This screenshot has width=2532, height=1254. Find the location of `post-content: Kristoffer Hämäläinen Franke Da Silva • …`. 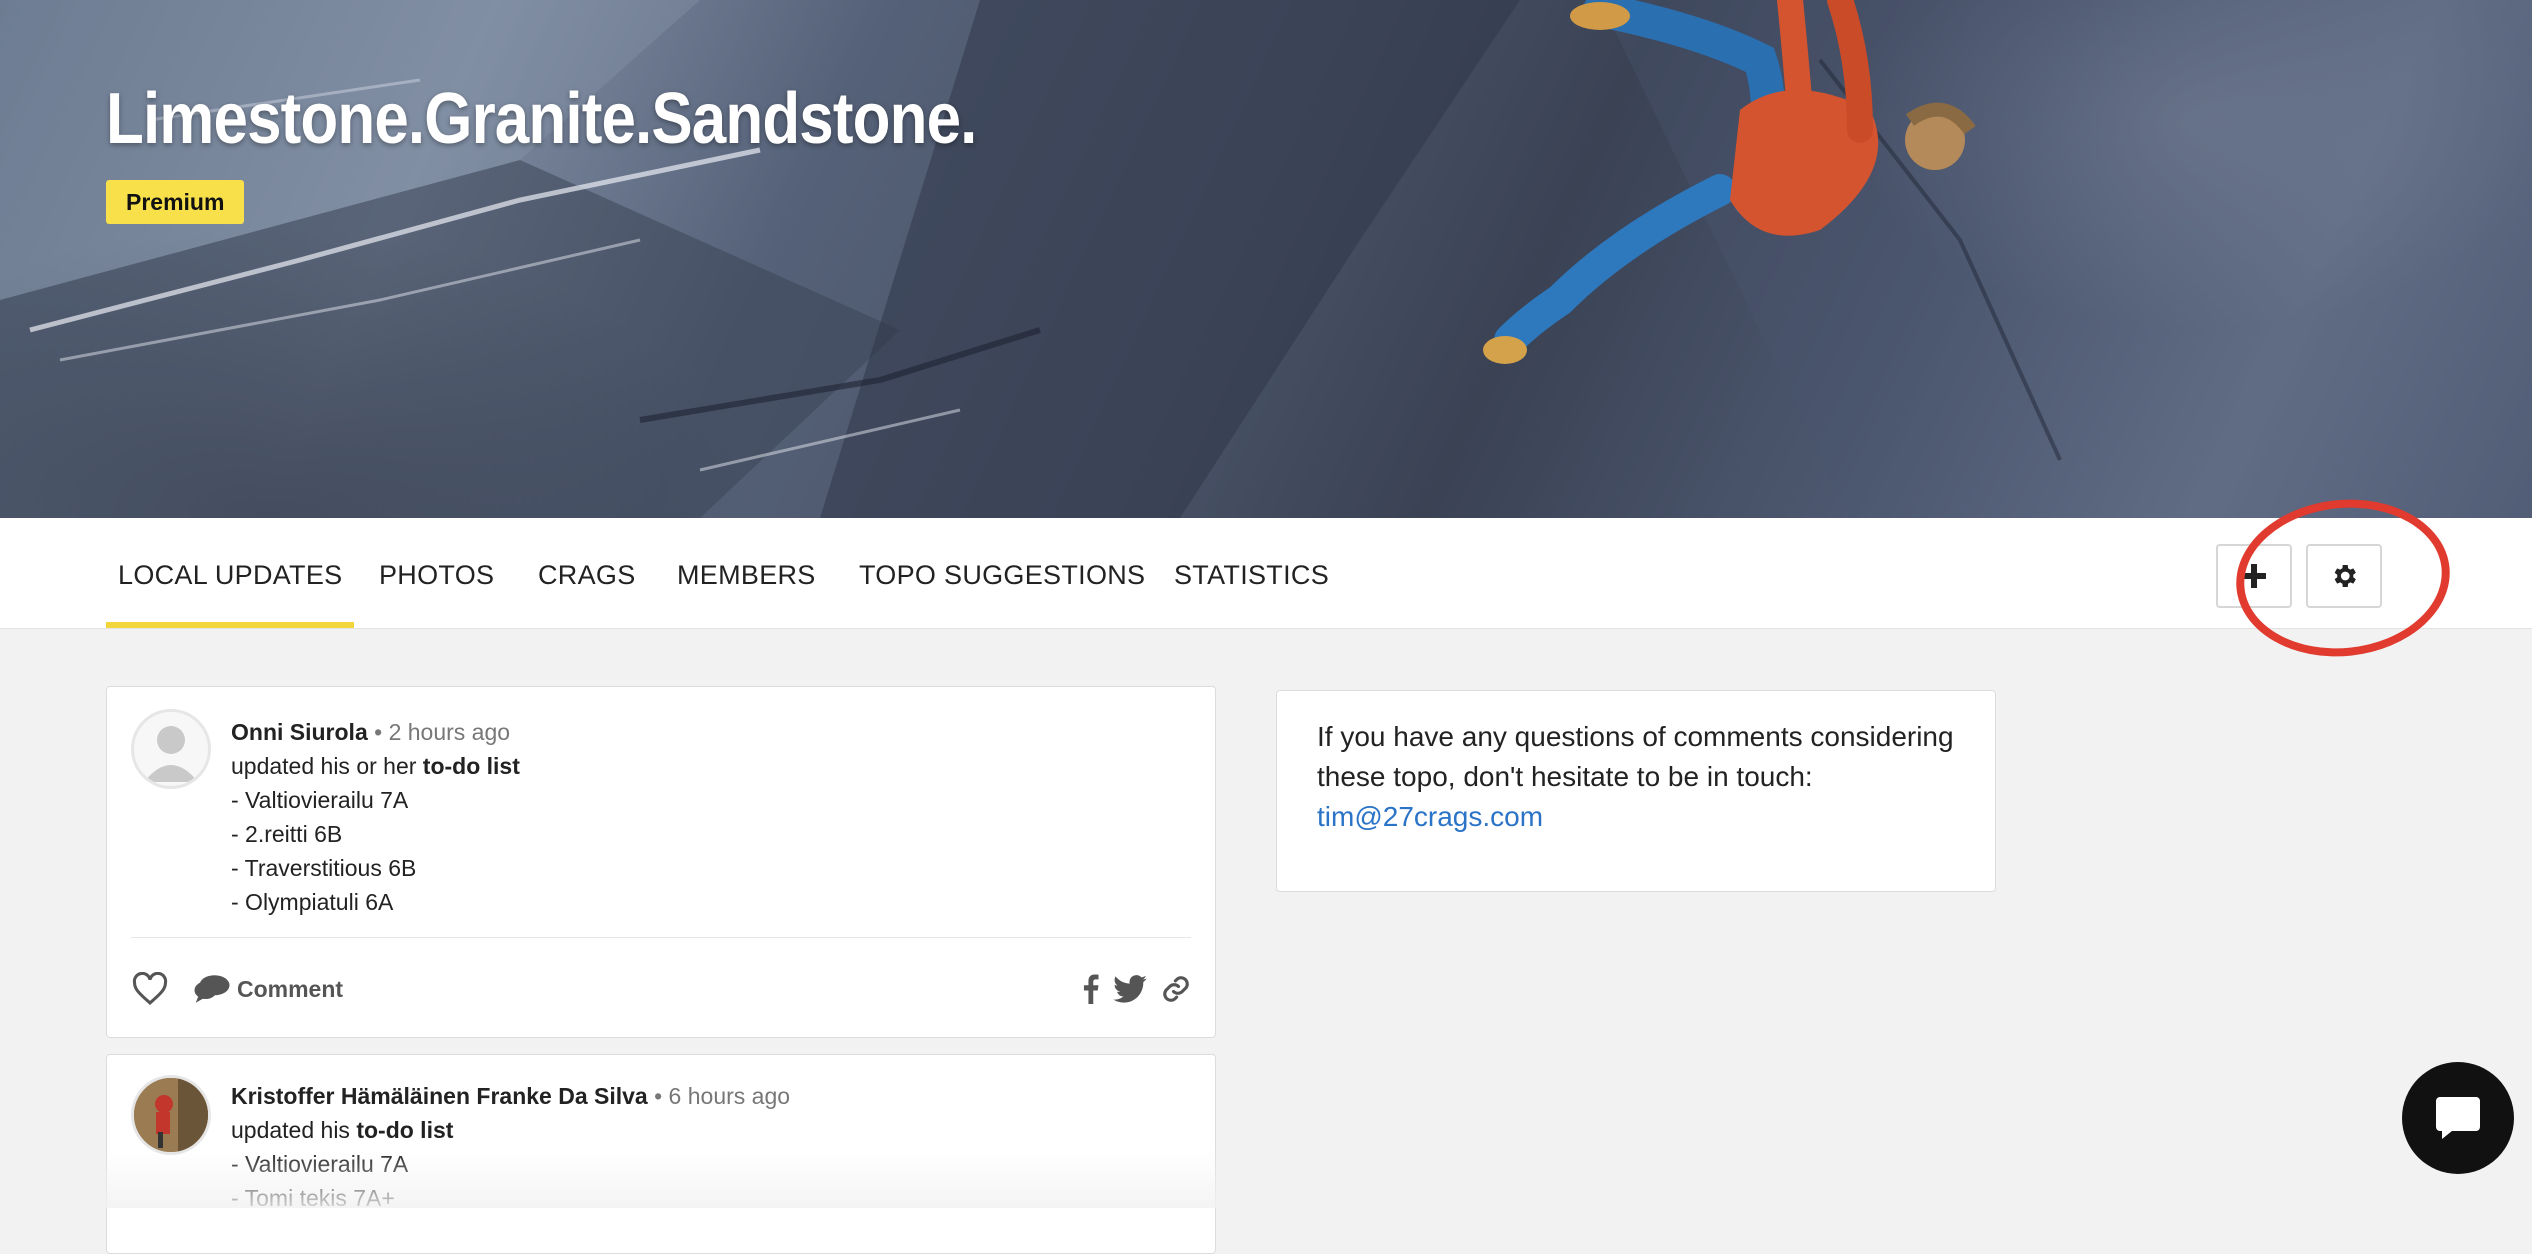

post-content: Kristoffer Hämäläinen Franke Da Silva • … is located at coordinates (510, 1147).